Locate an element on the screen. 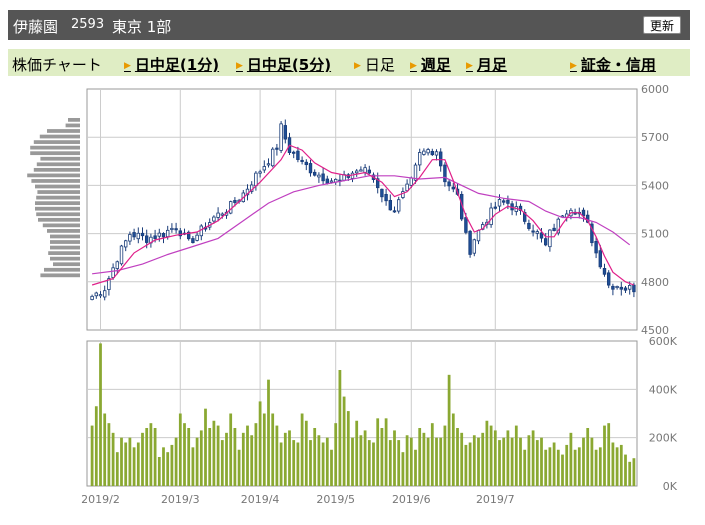 This screenshot has height=525, width=705. x-tick-label: 2019/3 is located at coordinates (180, 499).